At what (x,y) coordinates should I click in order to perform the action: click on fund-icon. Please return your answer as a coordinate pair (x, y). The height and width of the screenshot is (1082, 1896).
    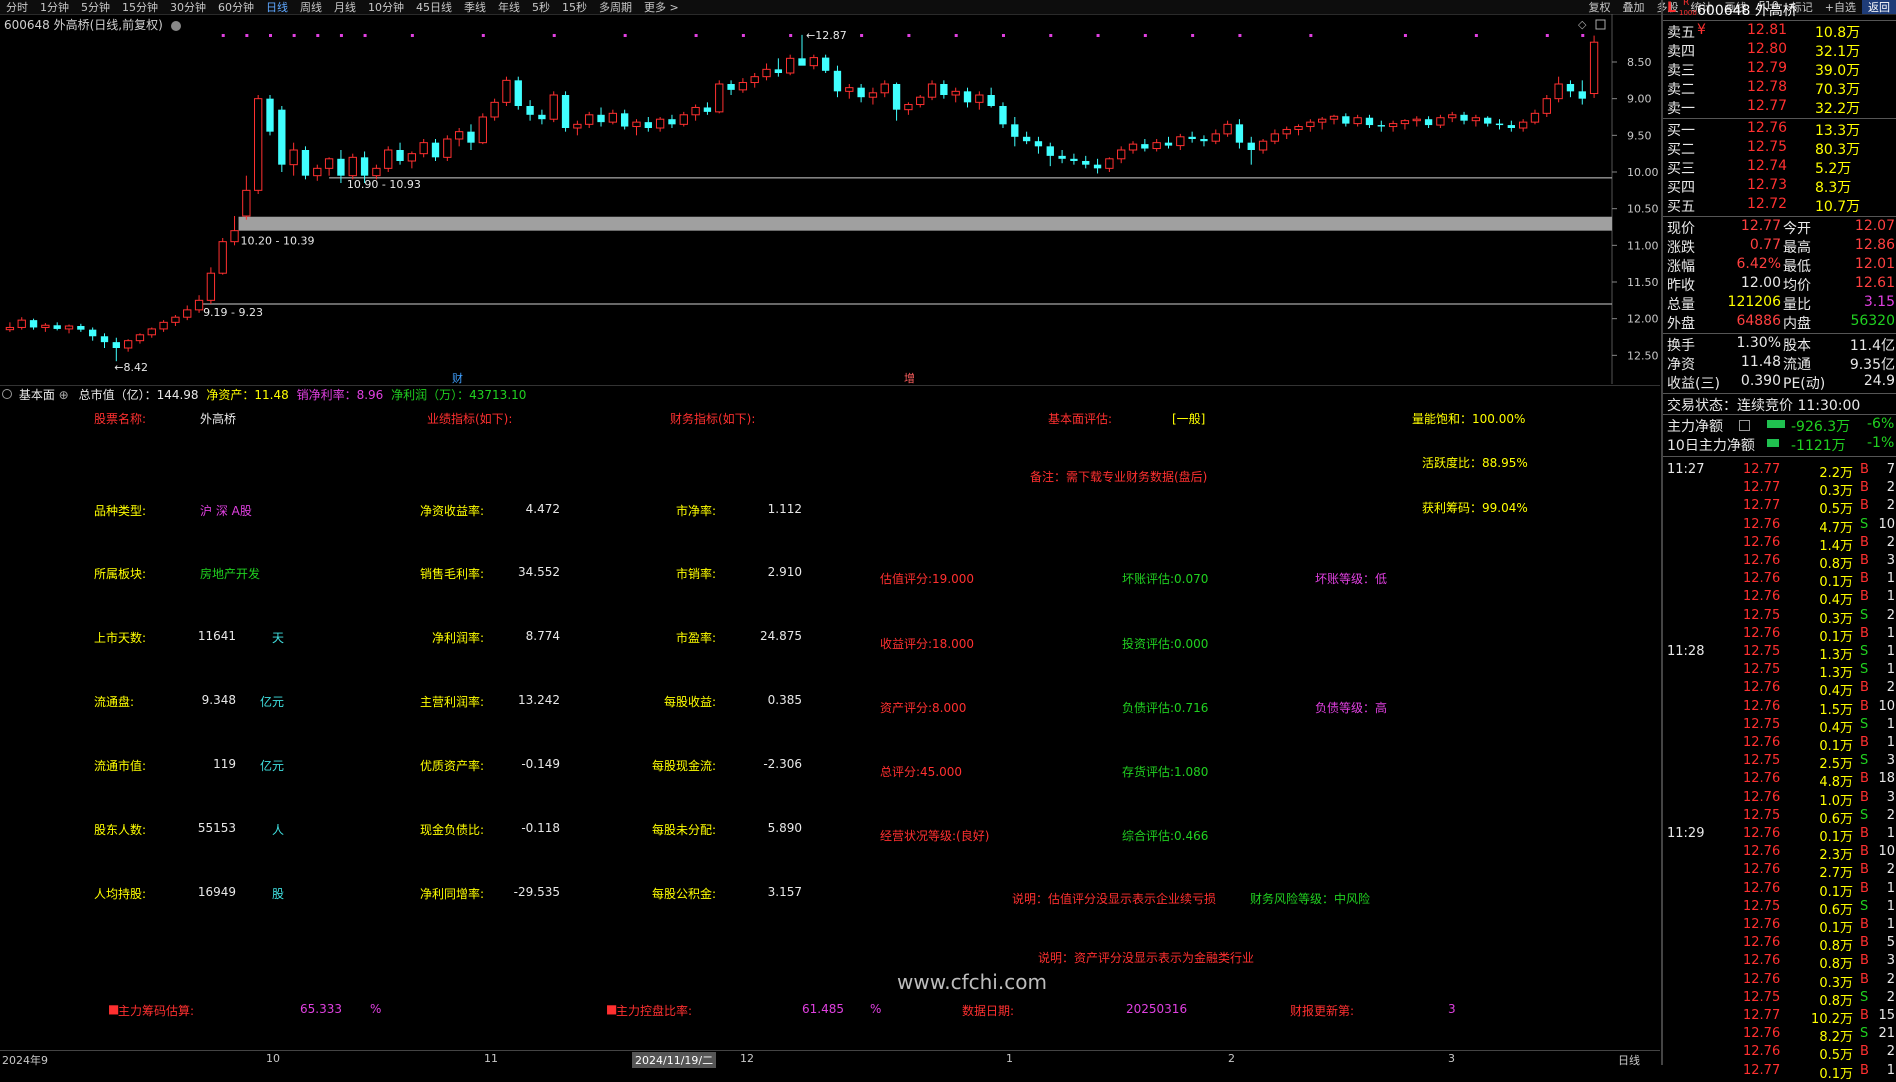
    Looking at the image, I should click on (7, 394).